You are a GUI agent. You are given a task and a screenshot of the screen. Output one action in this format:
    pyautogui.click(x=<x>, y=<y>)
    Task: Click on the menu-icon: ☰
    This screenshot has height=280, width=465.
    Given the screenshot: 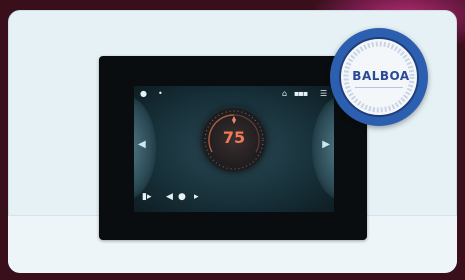 What is the action you would take?
    pyautogui.click(x=324, y=93)
    